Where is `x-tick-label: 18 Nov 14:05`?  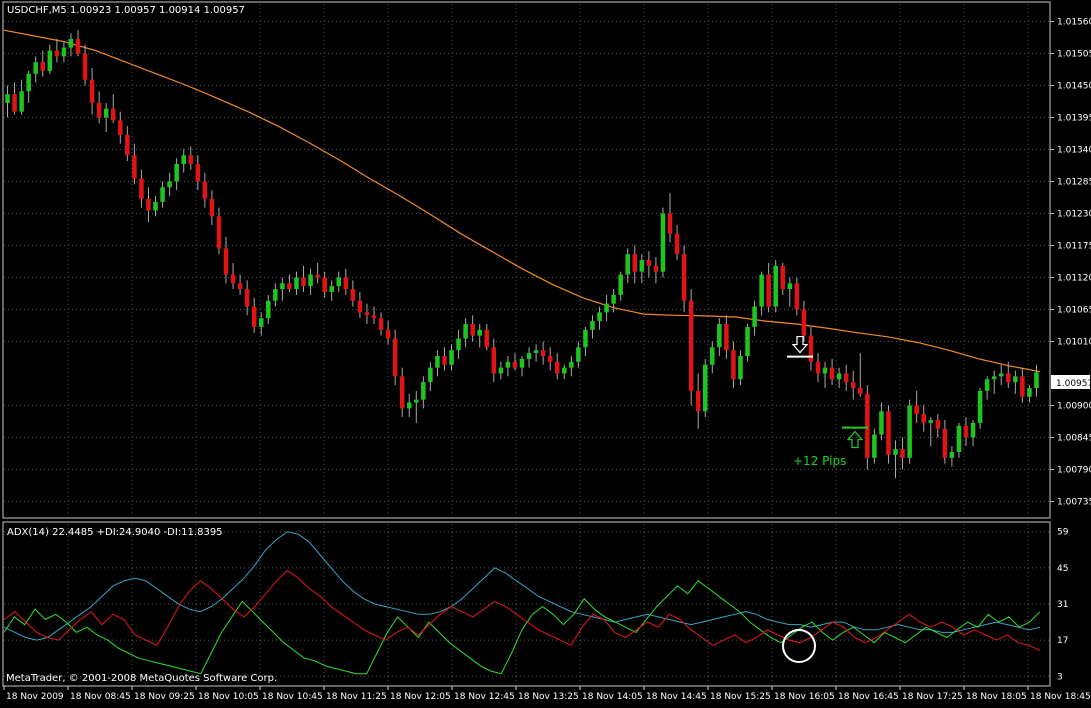 x-tick-label: 18 Nov 14:05 is located at coordinates (612, 697).